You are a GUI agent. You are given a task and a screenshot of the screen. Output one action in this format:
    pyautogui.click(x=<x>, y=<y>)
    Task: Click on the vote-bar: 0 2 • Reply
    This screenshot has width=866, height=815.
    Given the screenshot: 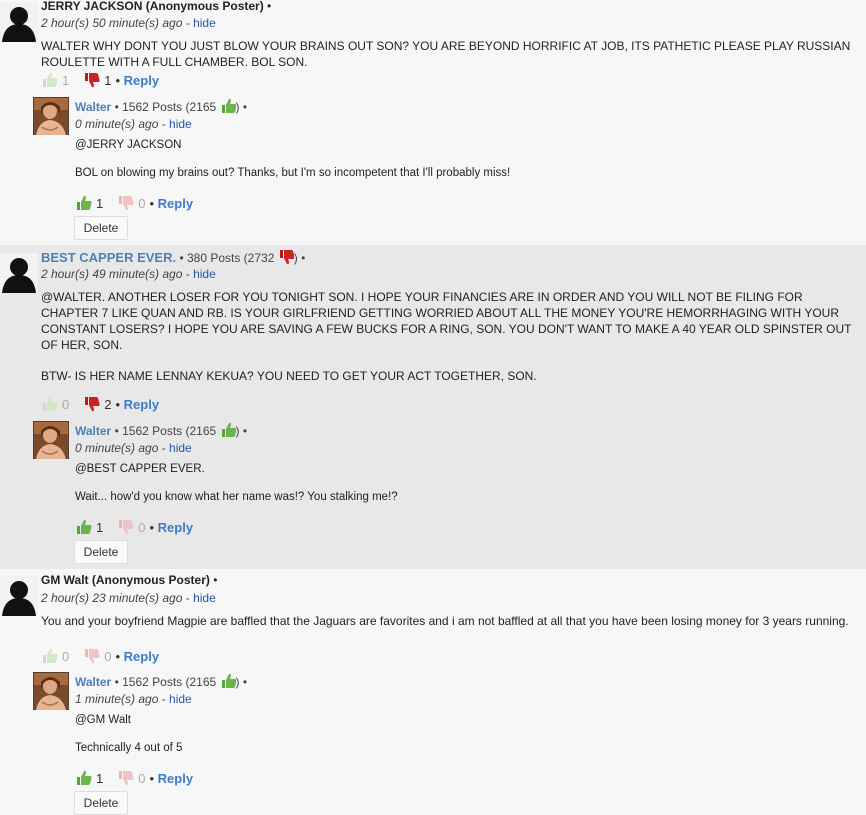 What is the action you would take?
    pyautogui.click(x=100, y=404)
    